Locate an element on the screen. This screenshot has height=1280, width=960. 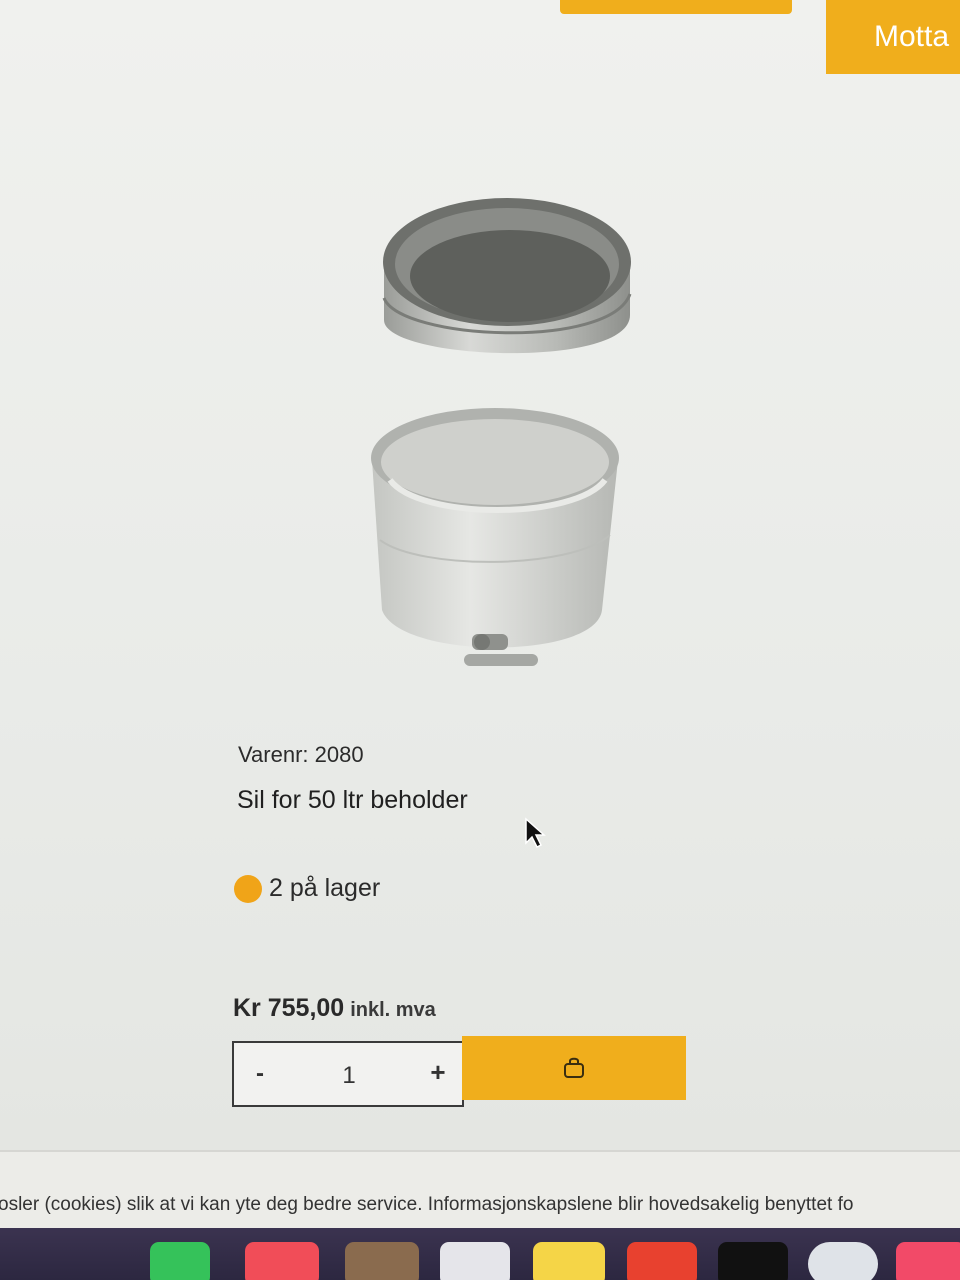
product-title: Sil for 50 ltr beholder is located at coordinates (352, 800).